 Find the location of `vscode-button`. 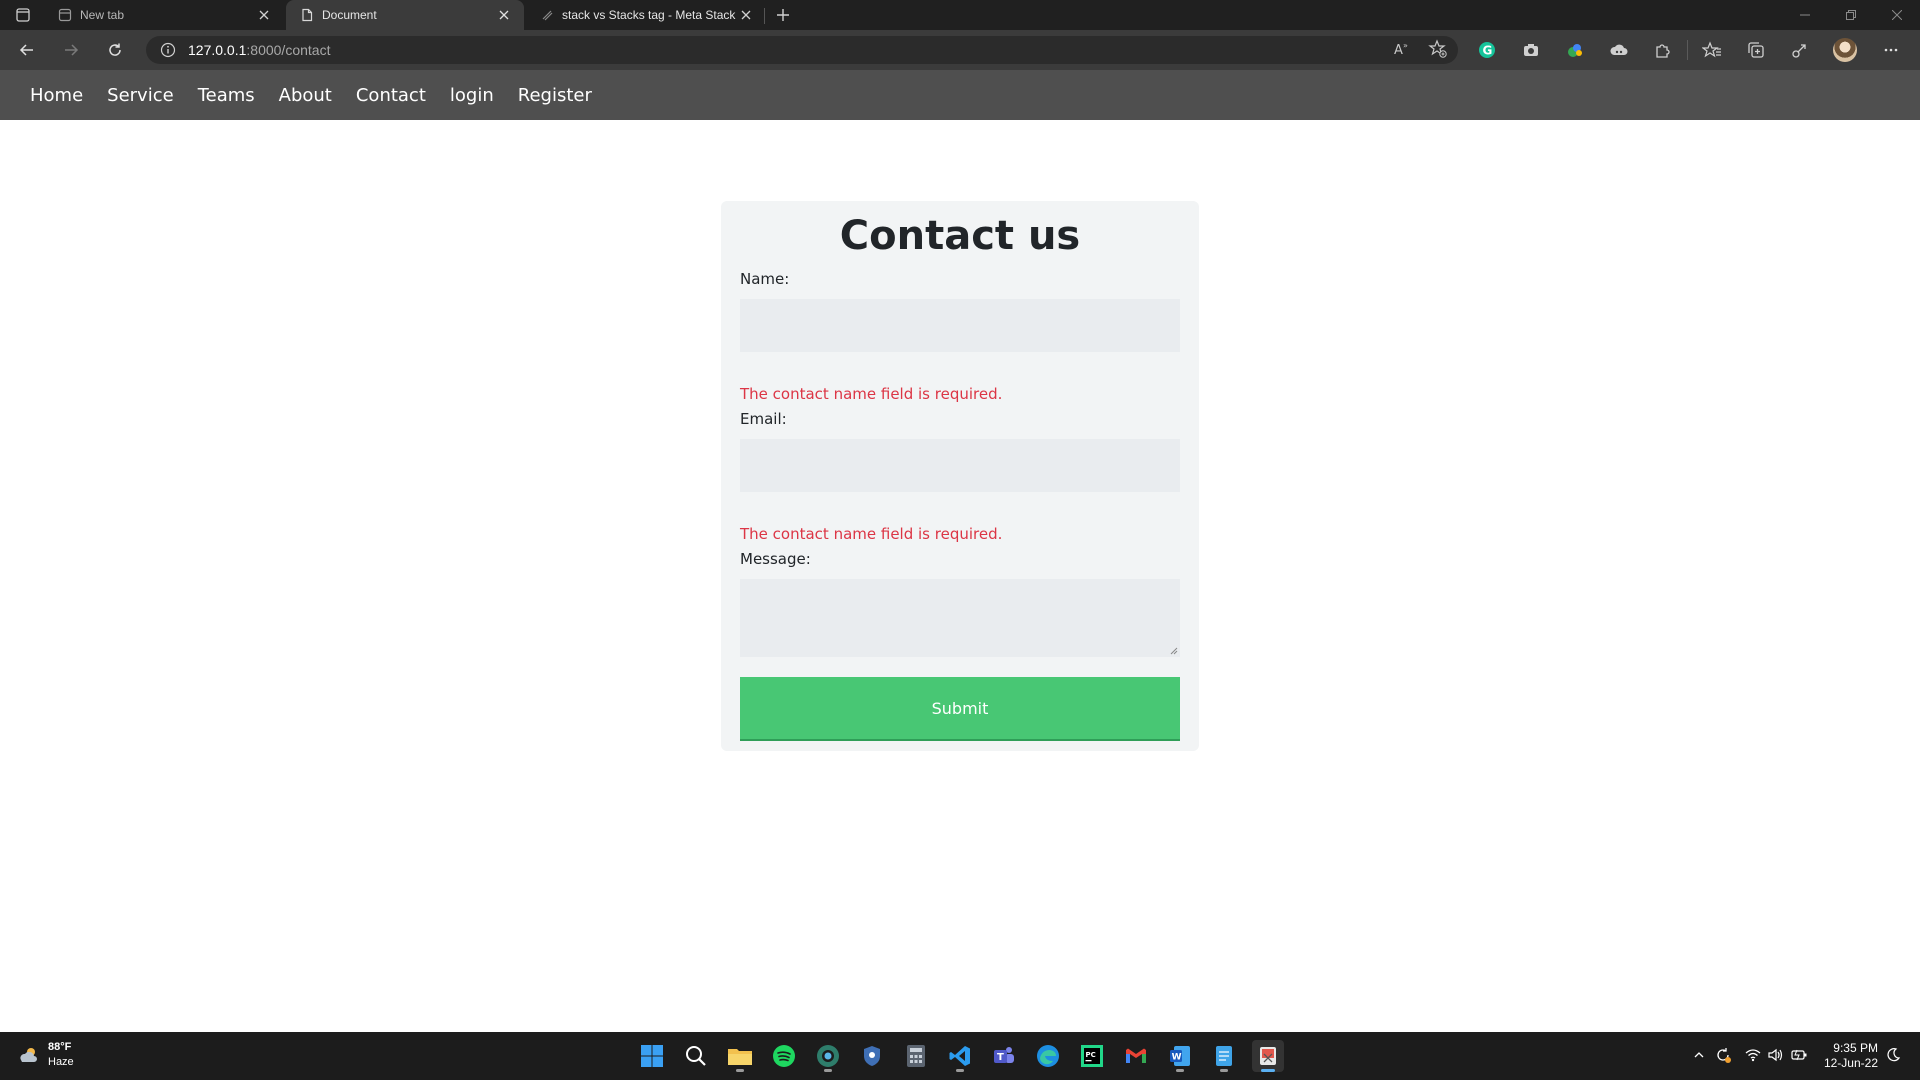

vscode-button is located at coordinates (960, 1056).